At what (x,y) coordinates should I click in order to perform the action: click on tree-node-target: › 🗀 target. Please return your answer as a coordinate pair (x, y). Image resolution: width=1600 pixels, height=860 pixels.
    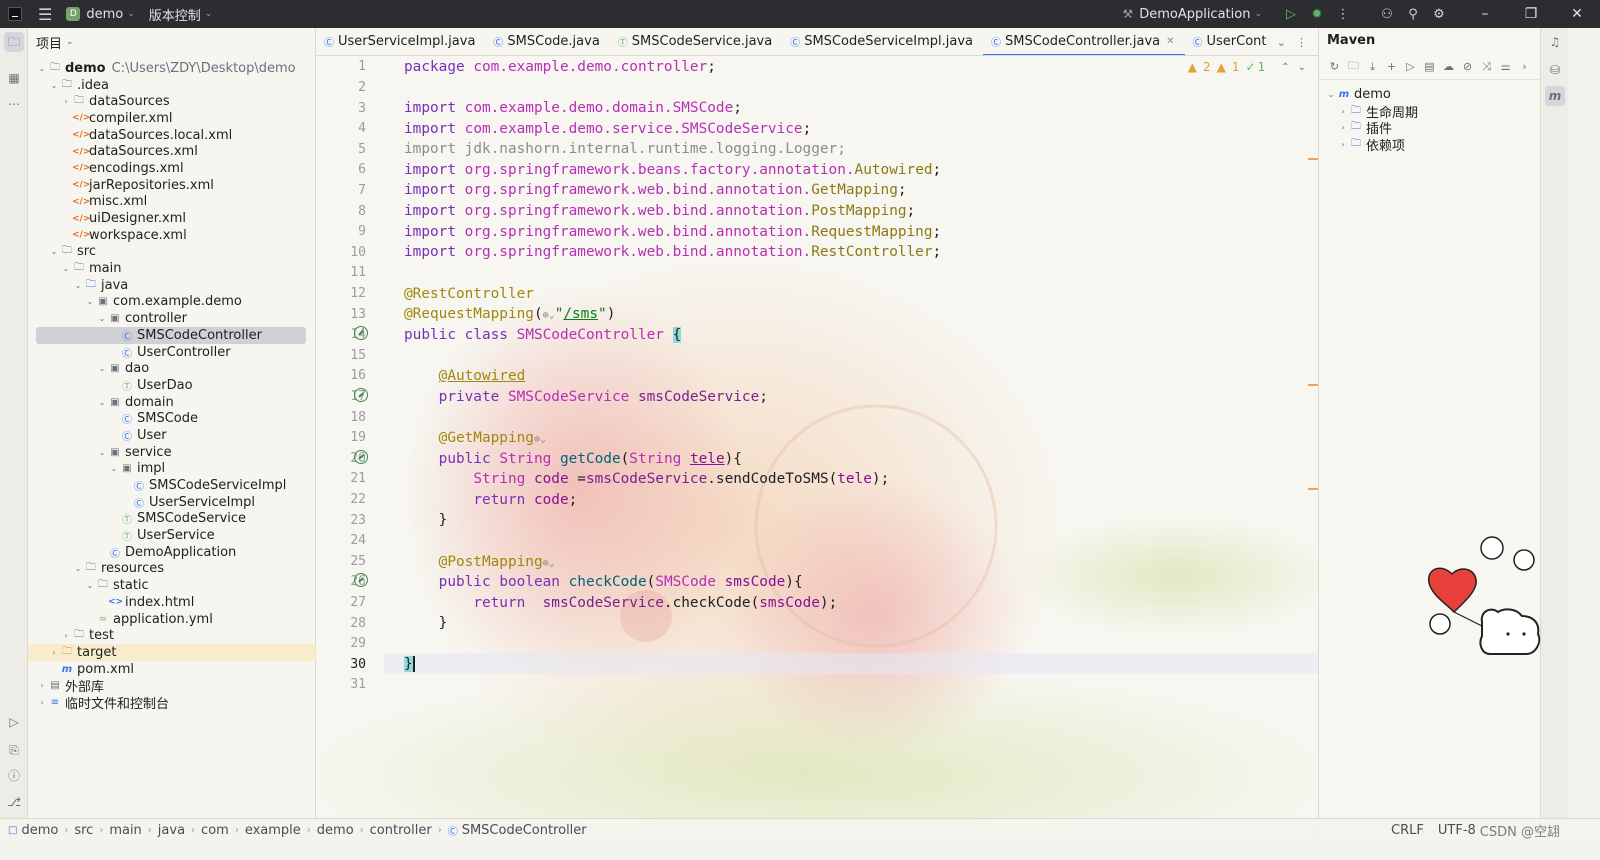
    Looking at the image, I should click on (172, 652).